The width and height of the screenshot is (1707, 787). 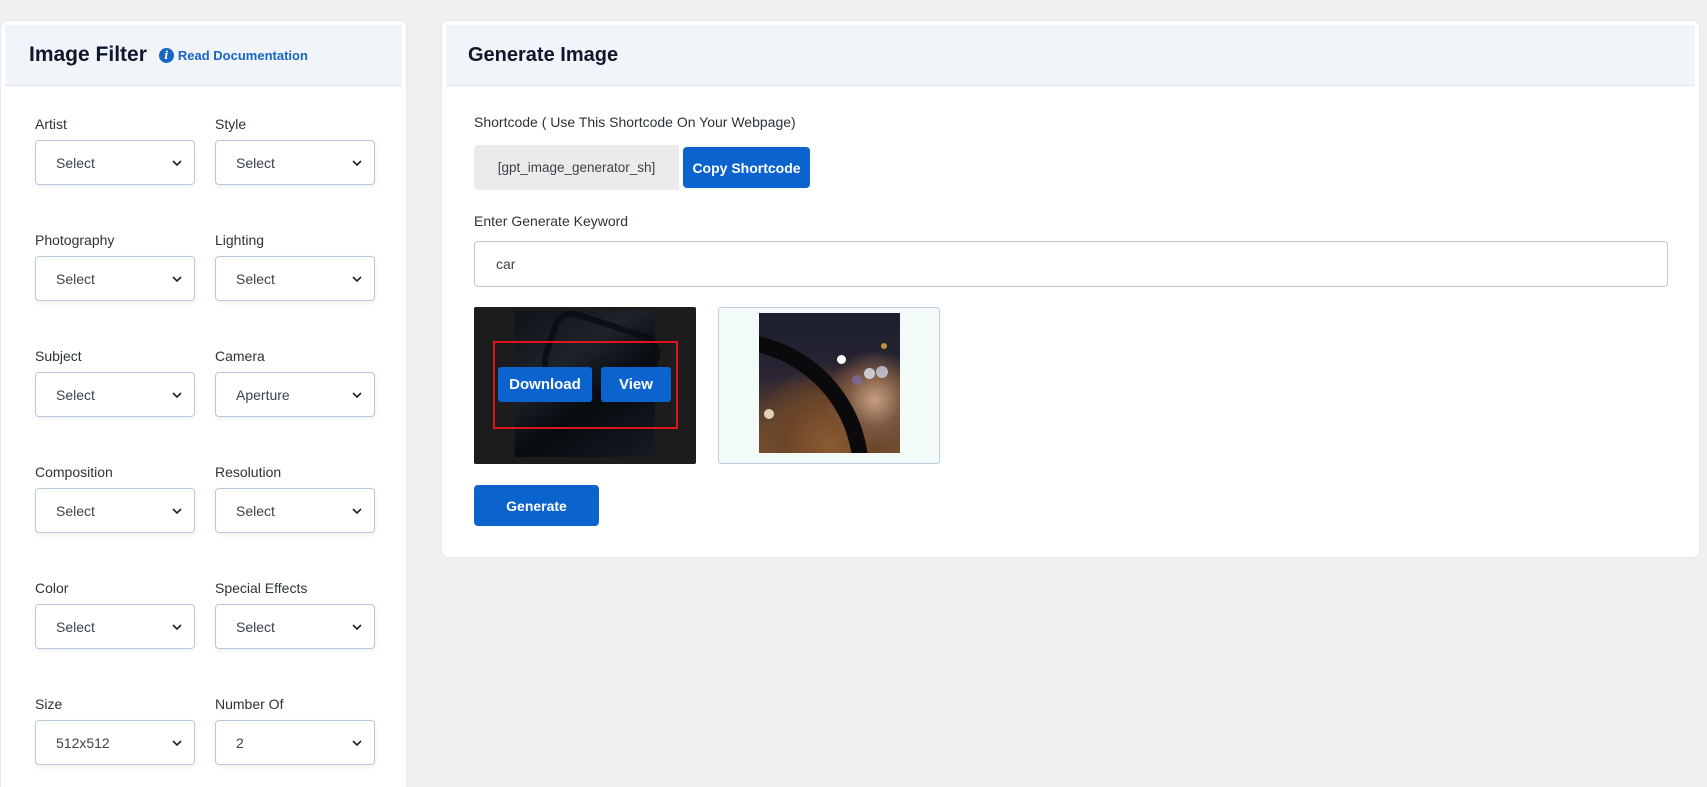 I want to click on subject-select: Select, so click(x=115, y=394).